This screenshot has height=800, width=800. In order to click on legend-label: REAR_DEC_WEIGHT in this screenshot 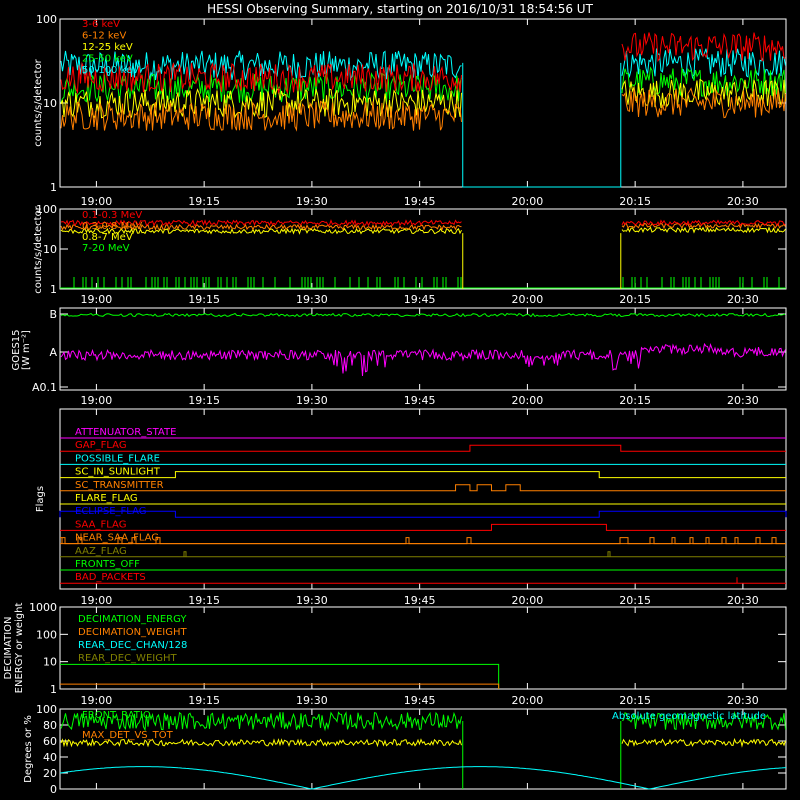, I will do `click(127, 658)`.